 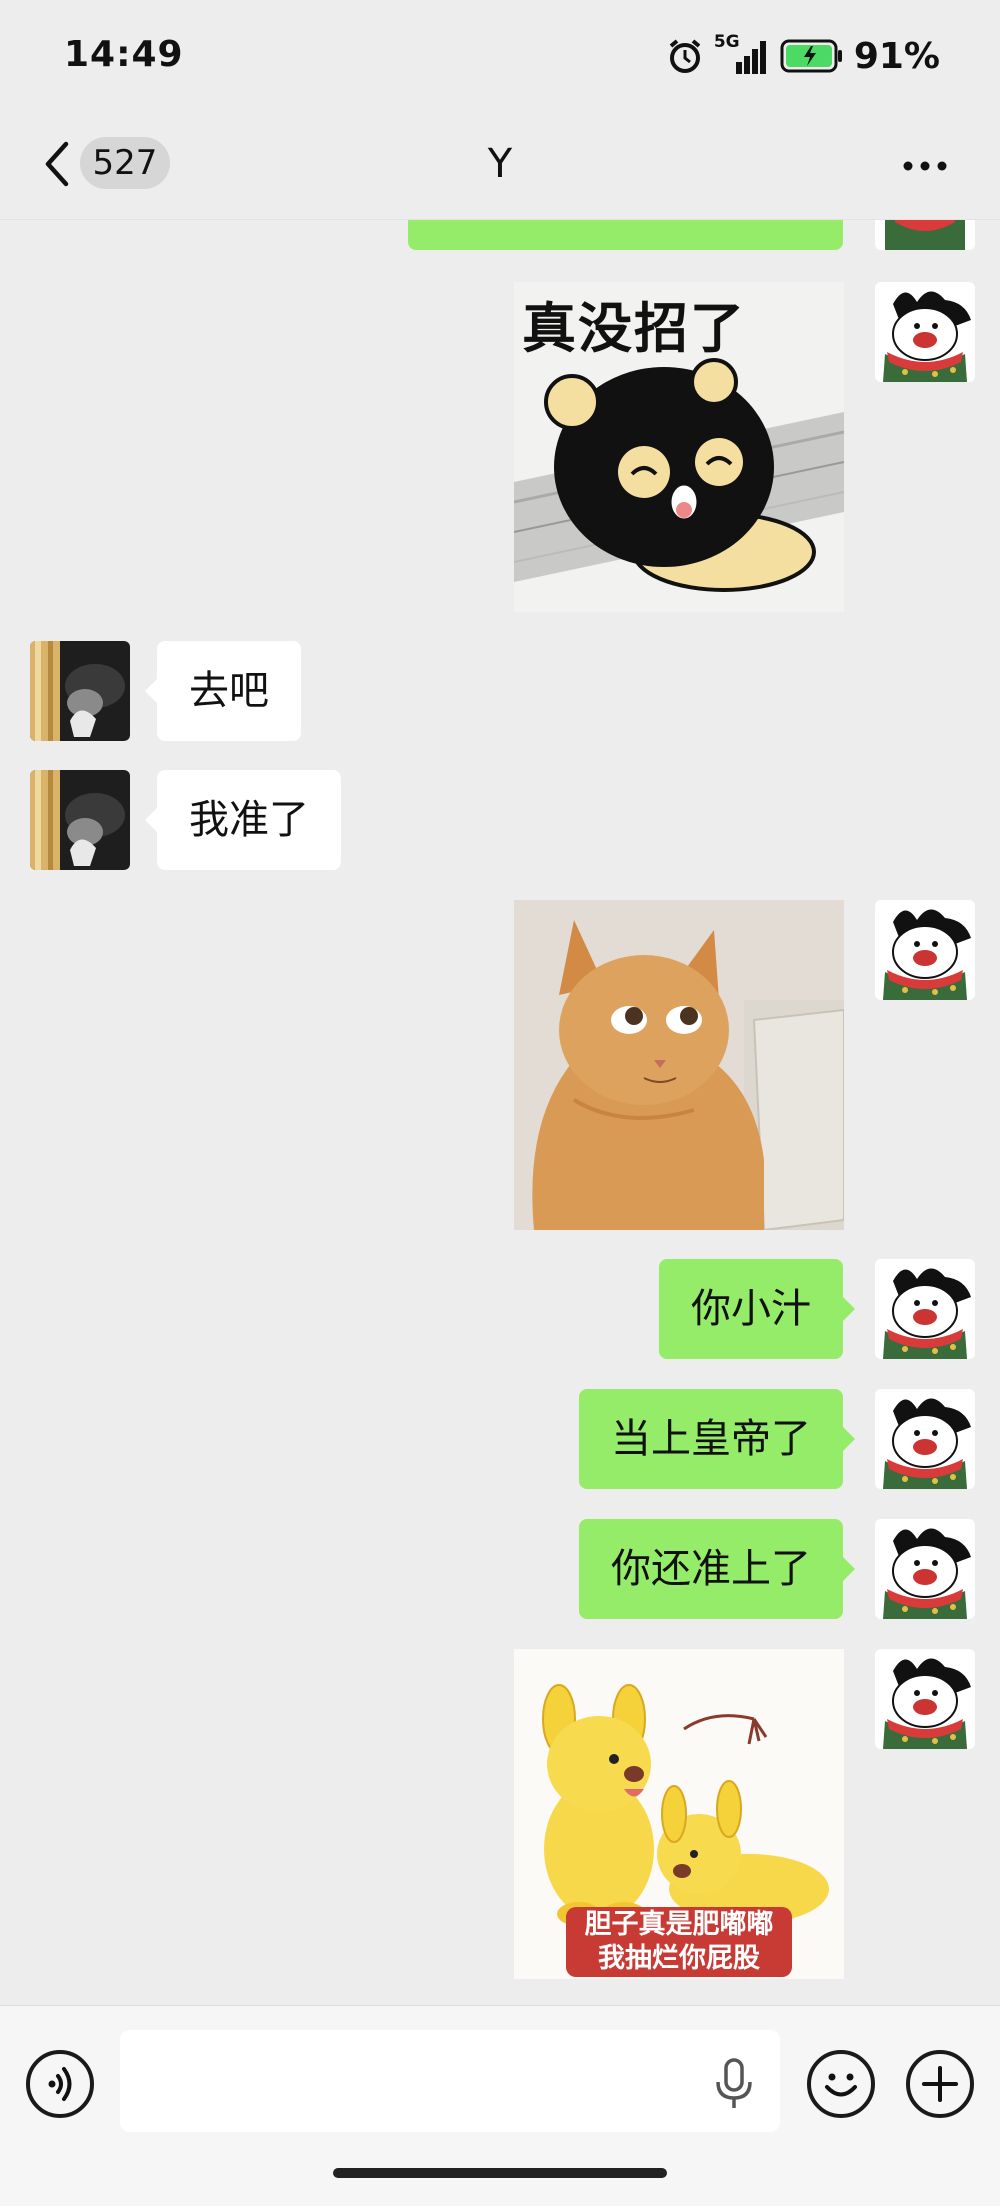 What do you see at coordinates (679, 447) in the screenshot?
I see `sticker-black-creature: 真没招了` at bounding box center [679, 447].